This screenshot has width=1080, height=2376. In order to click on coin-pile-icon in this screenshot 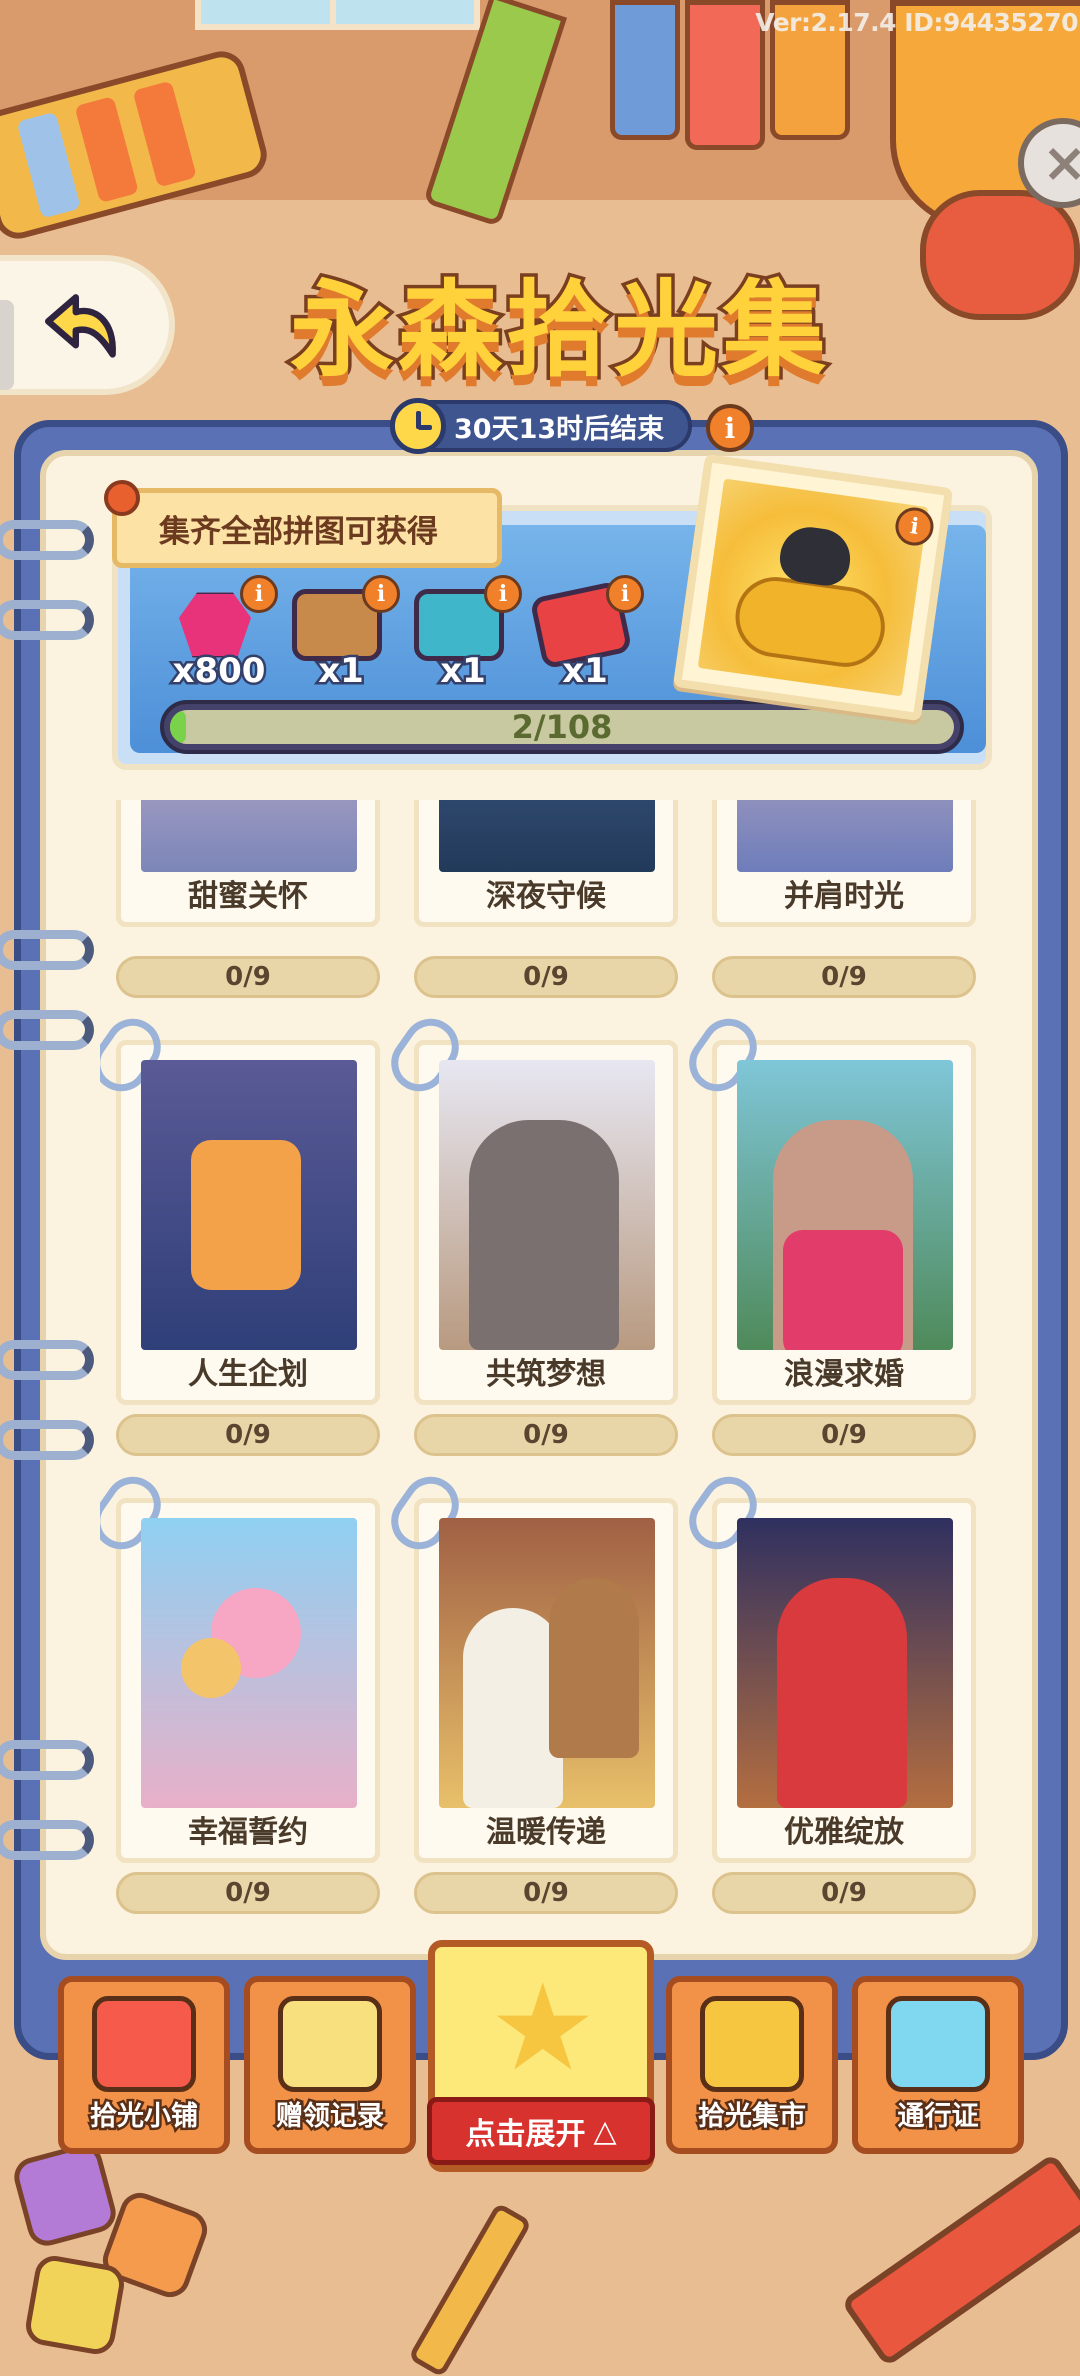, I will do `click(810, 621)`.